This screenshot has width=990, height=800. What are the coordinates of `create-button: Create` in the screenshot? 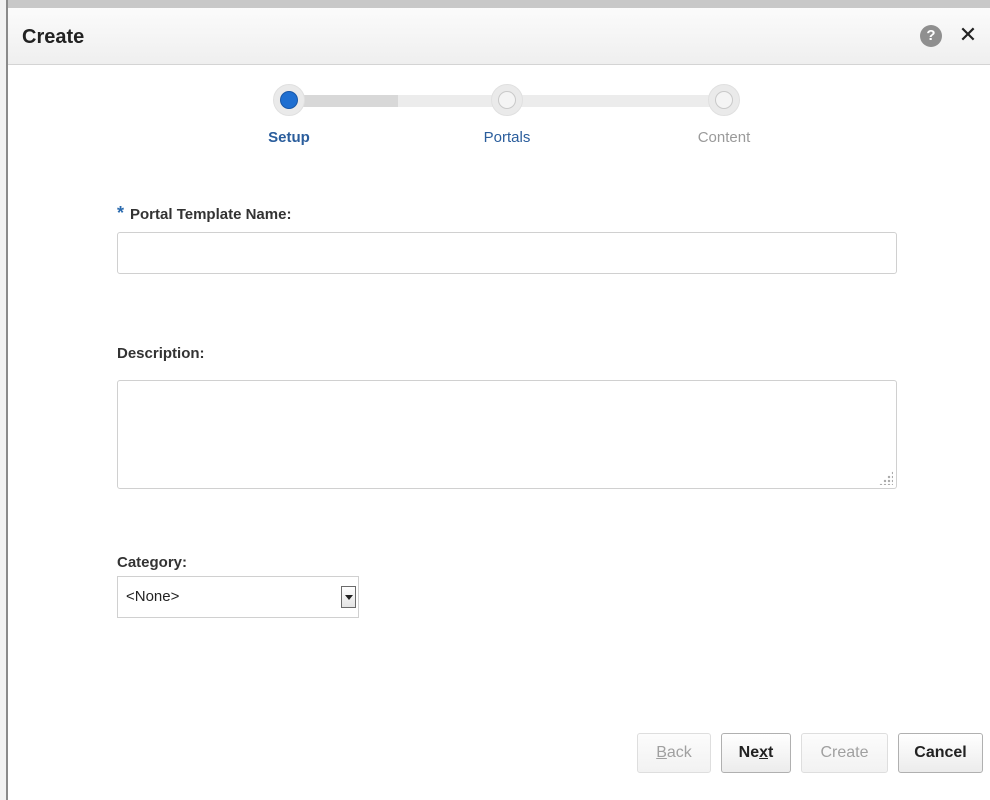 It's located at (844, 753).